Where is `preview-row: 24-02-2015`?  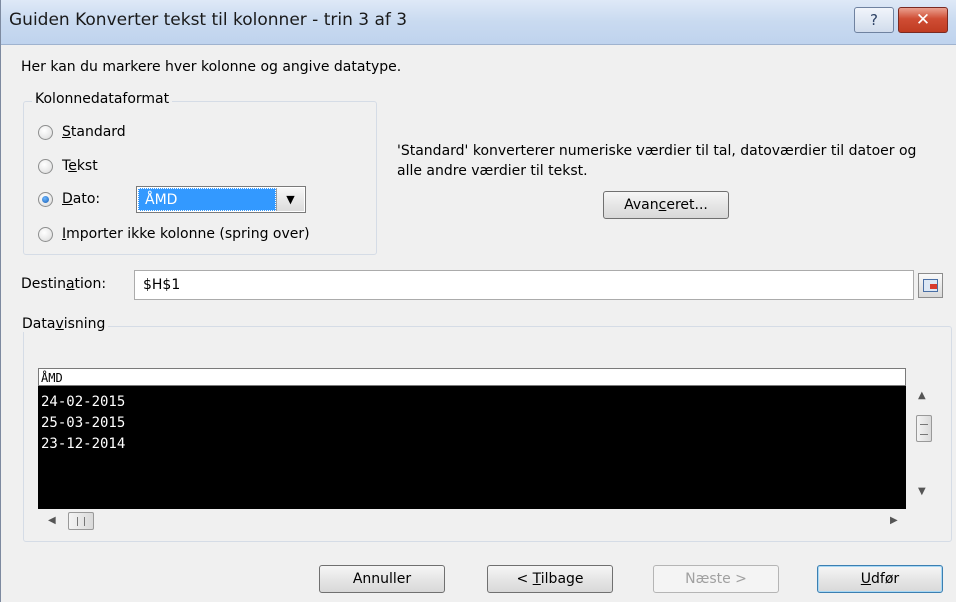 preview-row: 24-02-2015 is located at coordinates (83, 402).